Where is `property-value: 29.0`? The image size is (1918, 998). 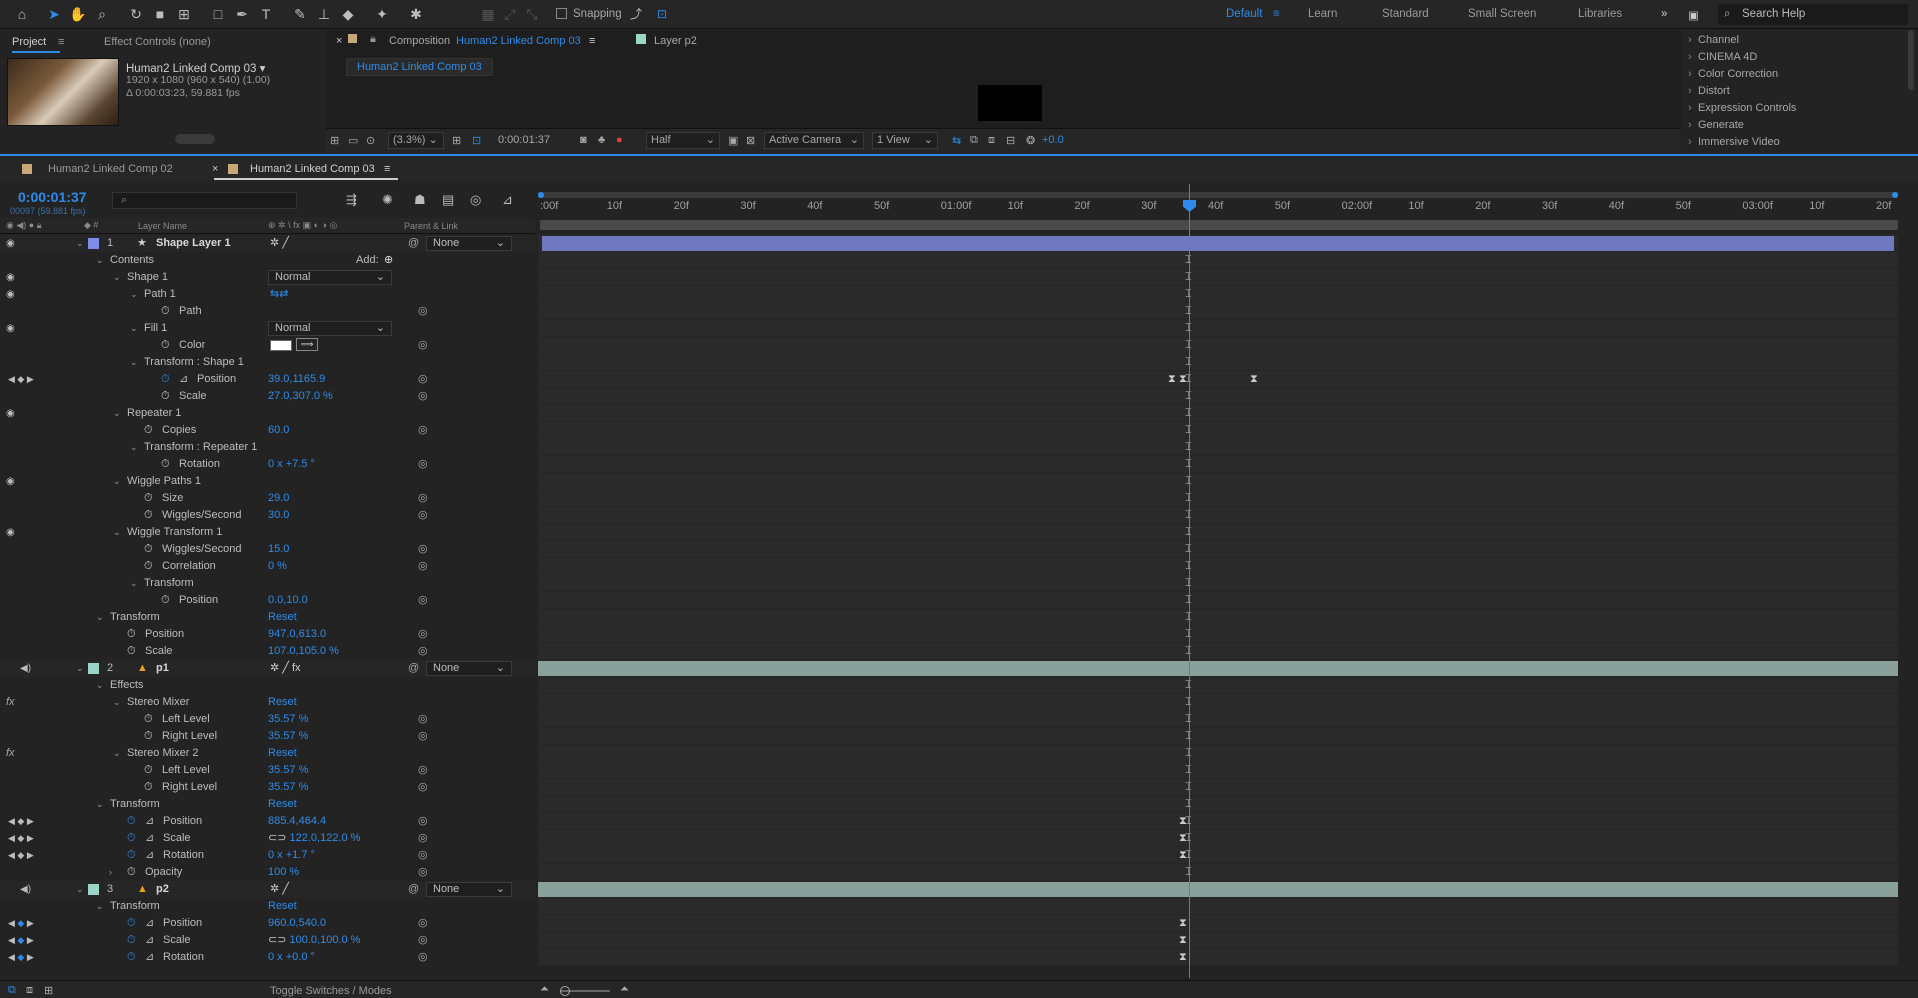 property-value: 29.0 is located at coordinates (278, 498).